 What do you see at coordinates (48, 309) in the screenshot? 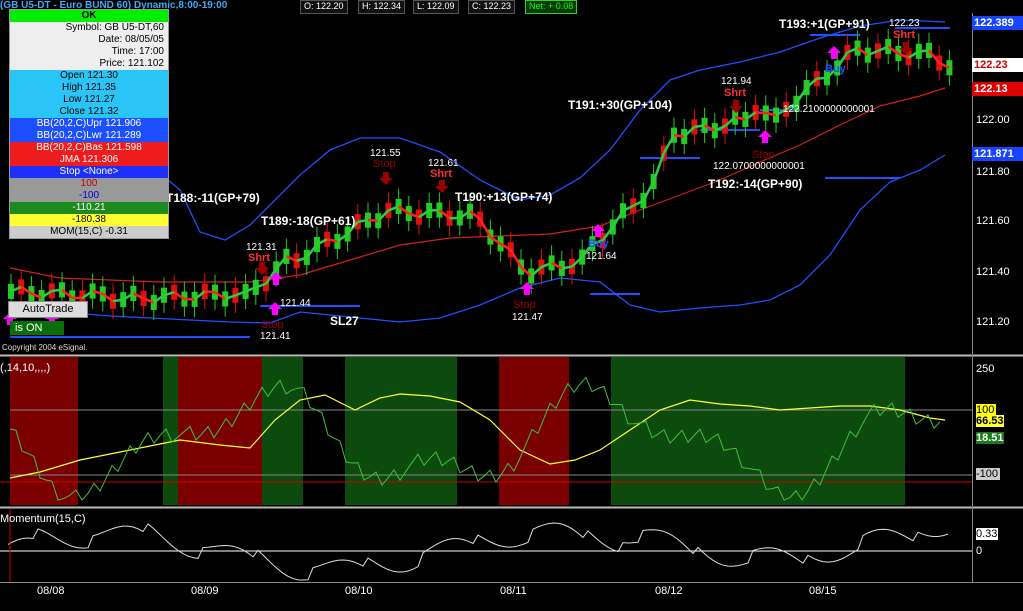
I see `autotrade-button: AutoTrade` at bounding box center [48, 309].